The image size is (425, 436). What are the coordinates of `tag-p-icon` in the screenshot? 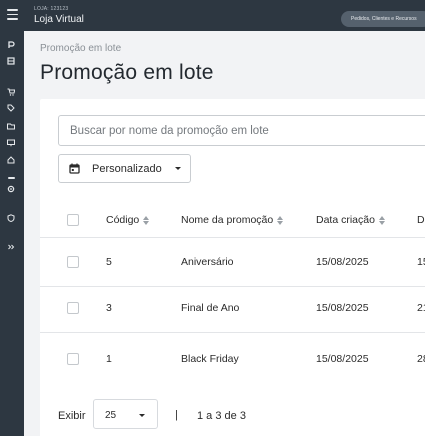 It's located at (11, 45).